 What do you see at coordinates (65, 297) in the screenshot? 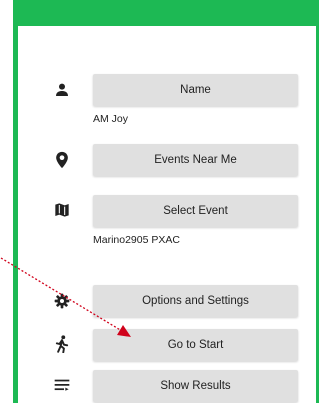
I see `annotation-arrow` at bounding box center [65, 297].